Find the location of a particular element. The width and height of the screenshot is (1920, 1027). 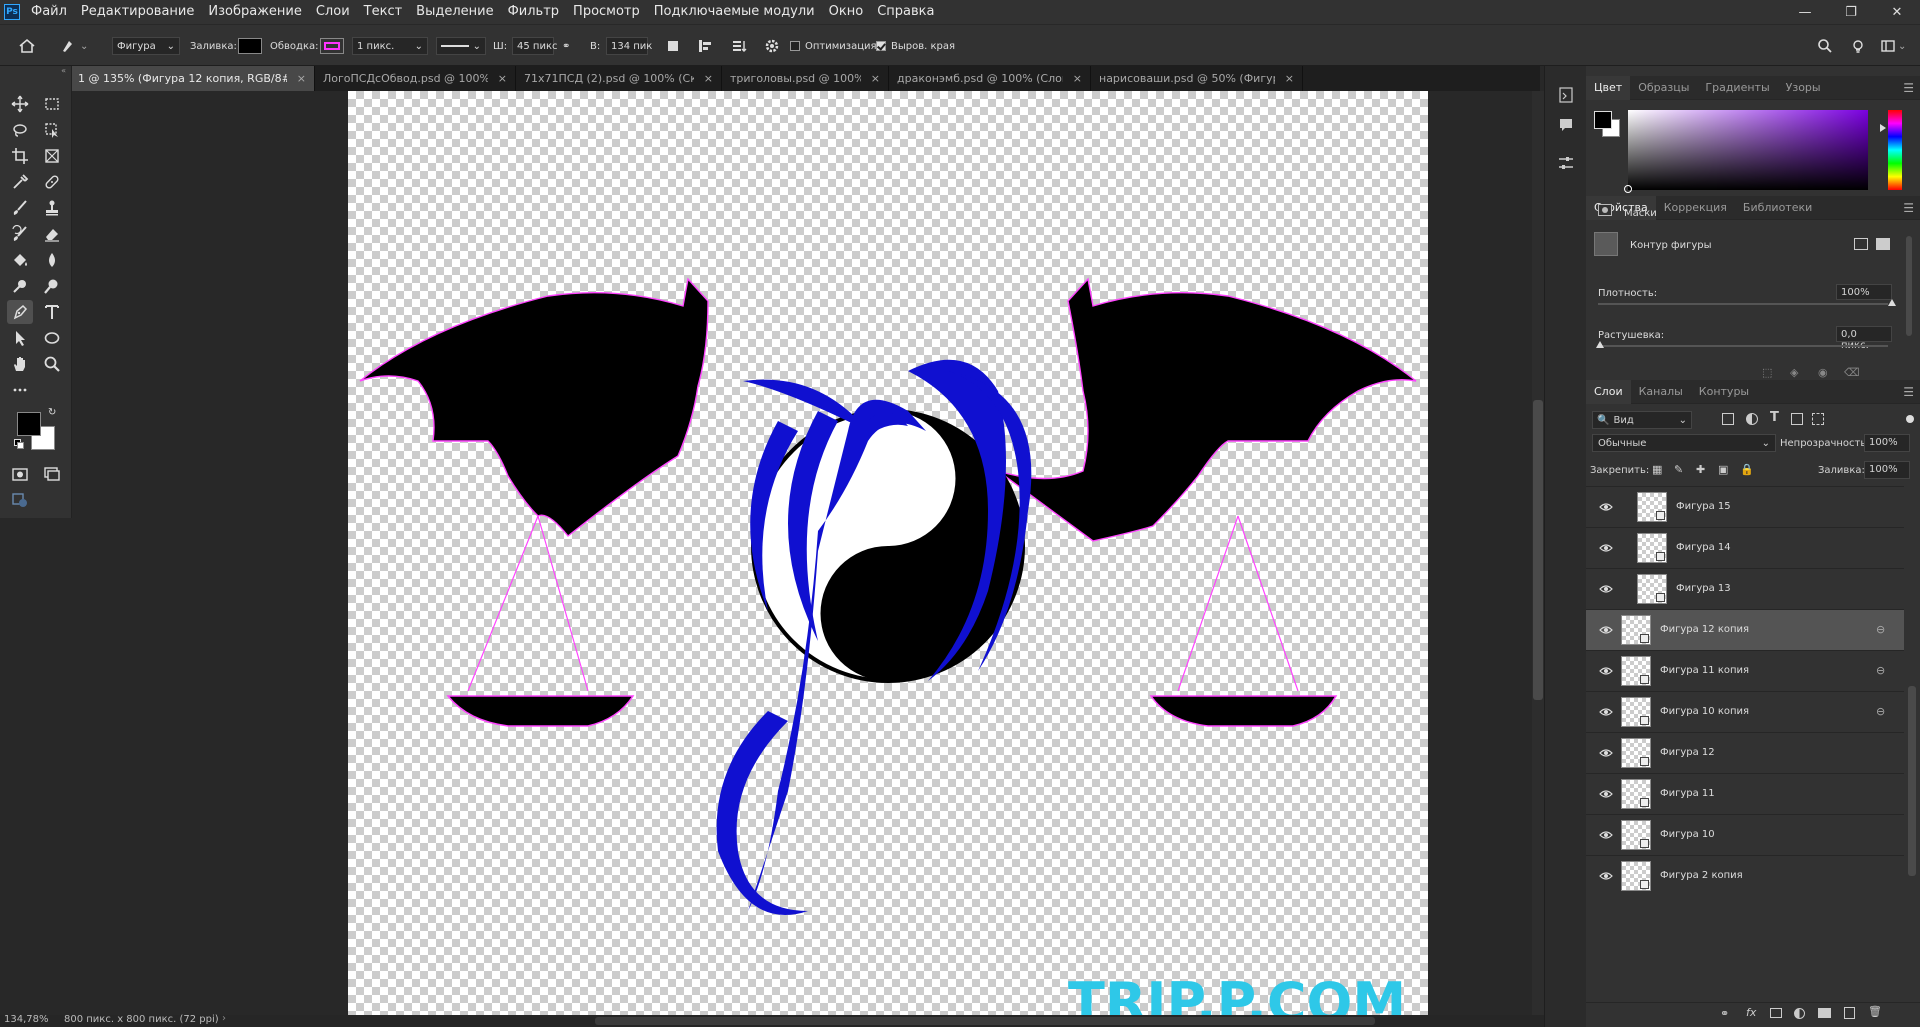

density-slider is located at coordinates (1743, 304).